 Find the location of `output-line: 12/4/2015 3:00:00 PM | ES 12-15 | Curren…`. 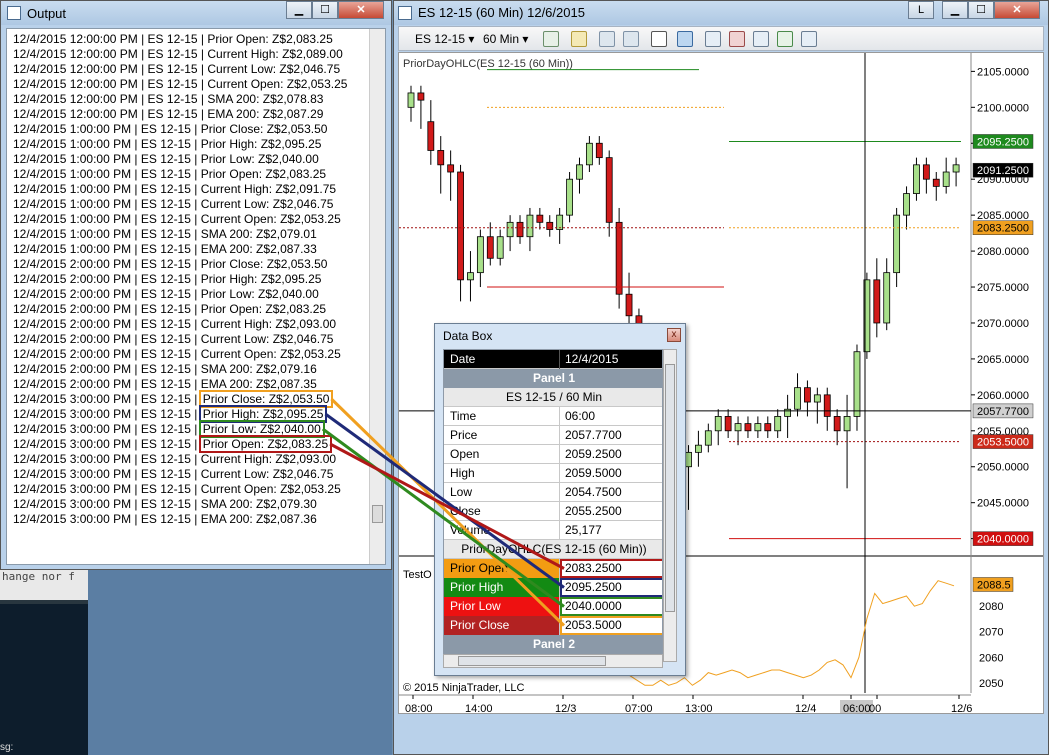

output-line: 12/4/2015 3:00:00 PM | ES 12-15 | Curren… is located at coordinates (175, 459).